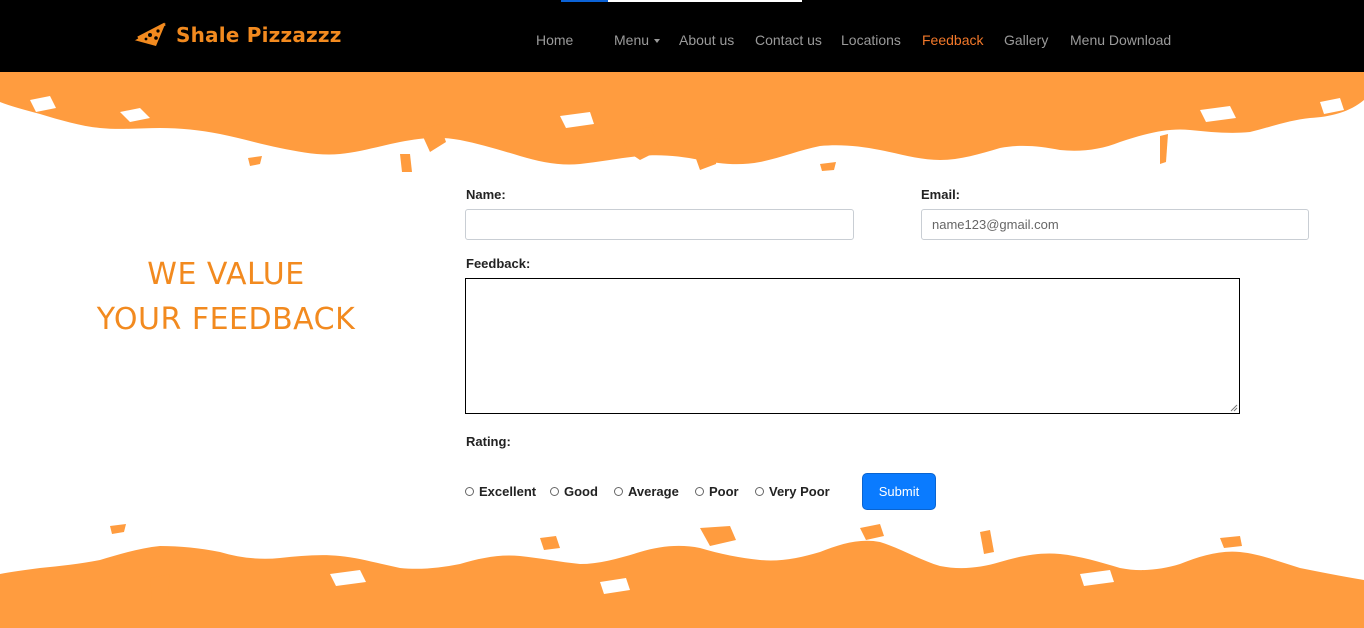 Image resolution: width=1364 pixels, height=628 pixels. What do you see at coordinates (1026, 40) in the screenshot?
I see `nav-item-gallery: Gallery` at bounding box center [1026, 40].